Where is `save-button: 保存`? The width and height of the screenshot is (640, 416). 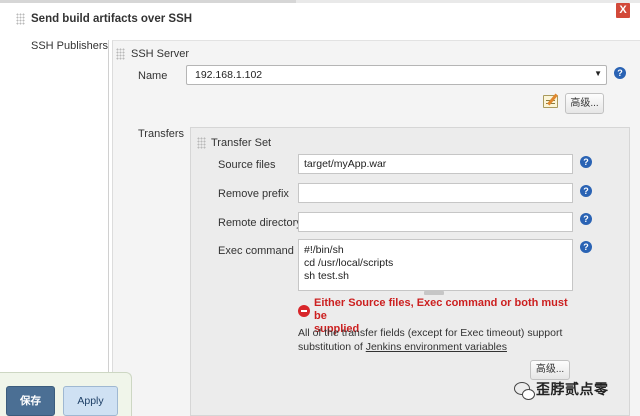 save-button: 保存 is located at coordinates (30, 401).